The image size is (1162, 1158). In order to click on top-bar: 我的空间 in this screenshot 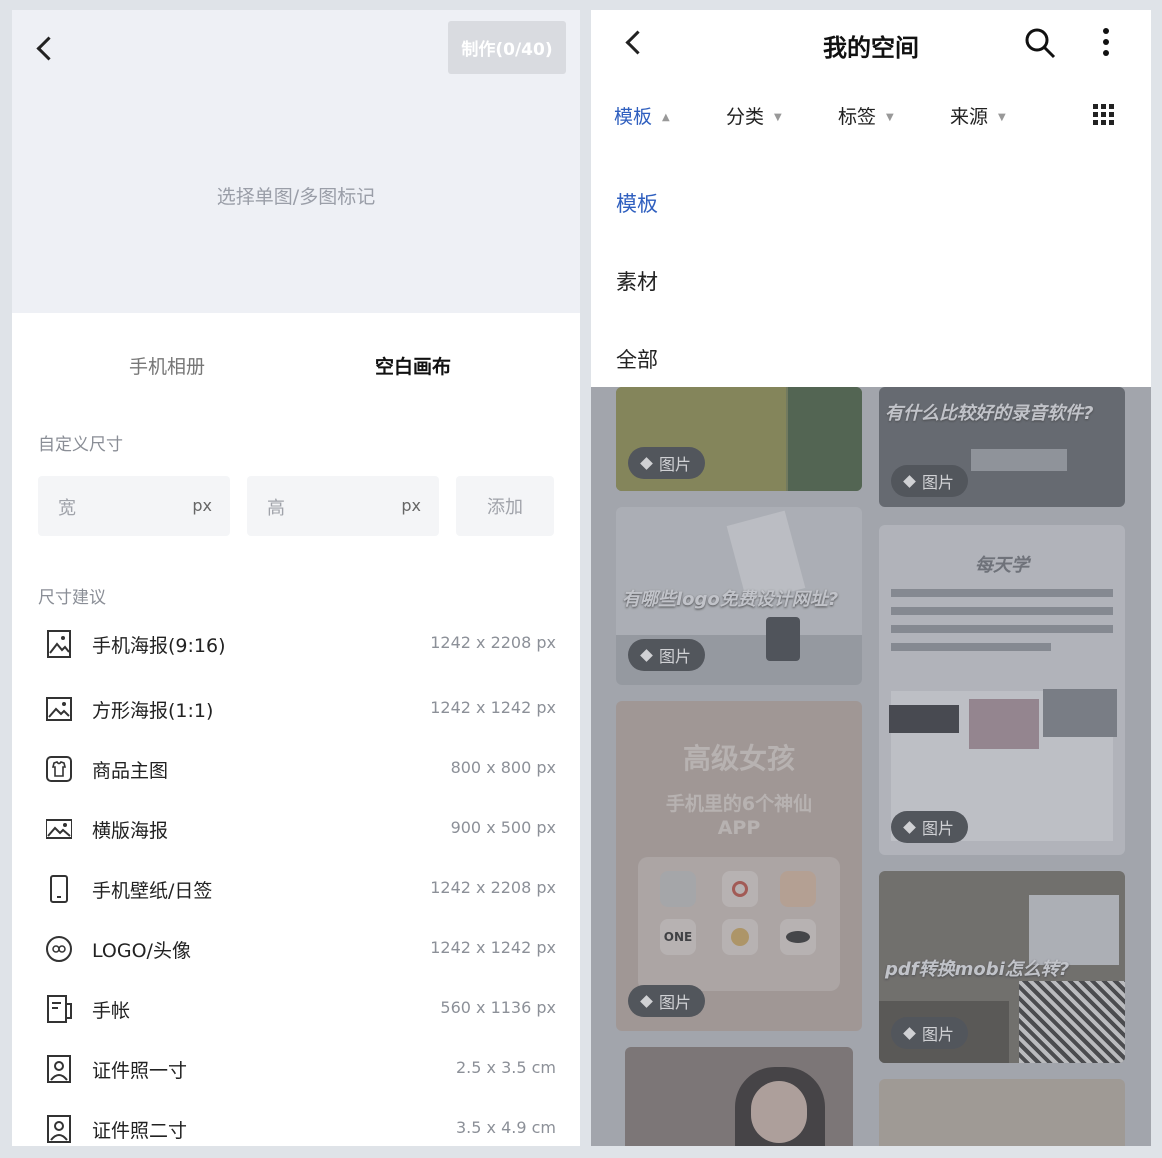, I will do `click(871, 44)`.